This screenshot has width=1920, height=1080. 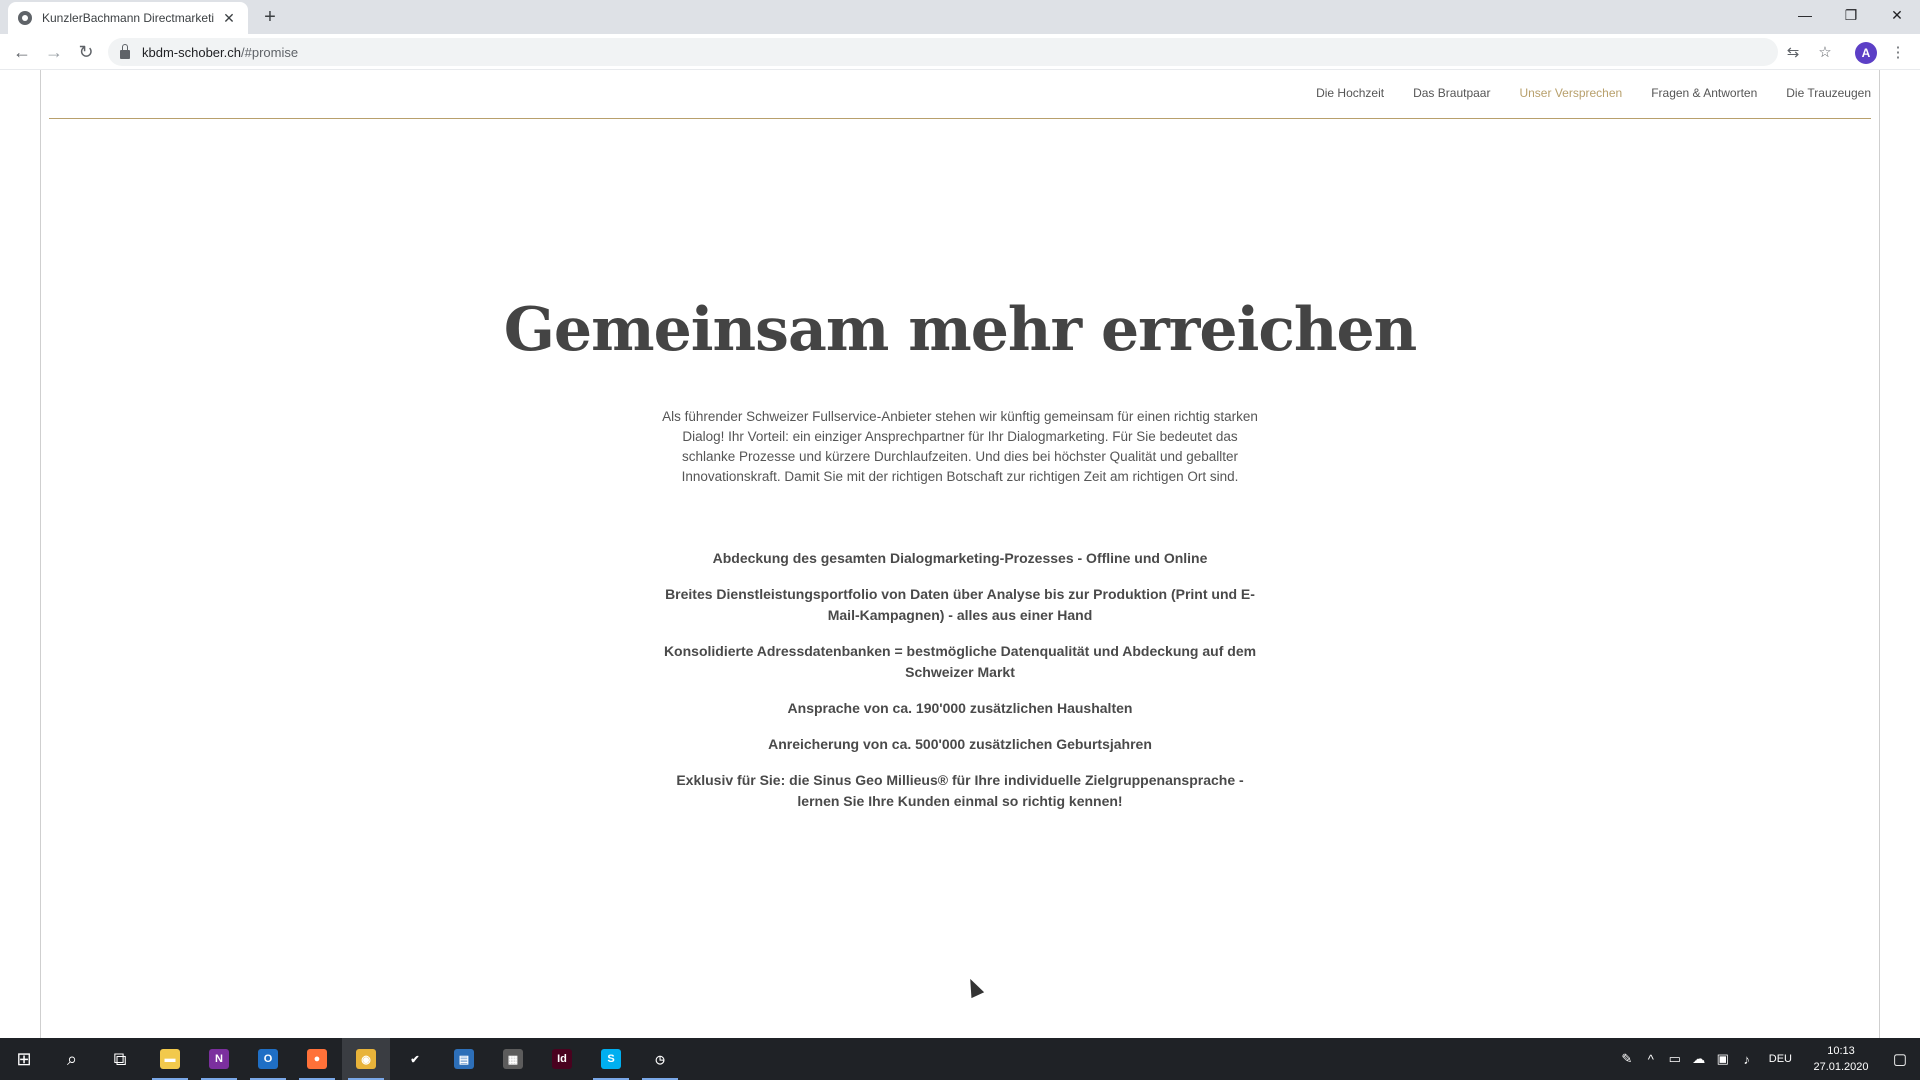 What do you see at coordinates (1805, 15) in the screenshot?
I see `minimize-button: —` at bounding box center [1805, 15].